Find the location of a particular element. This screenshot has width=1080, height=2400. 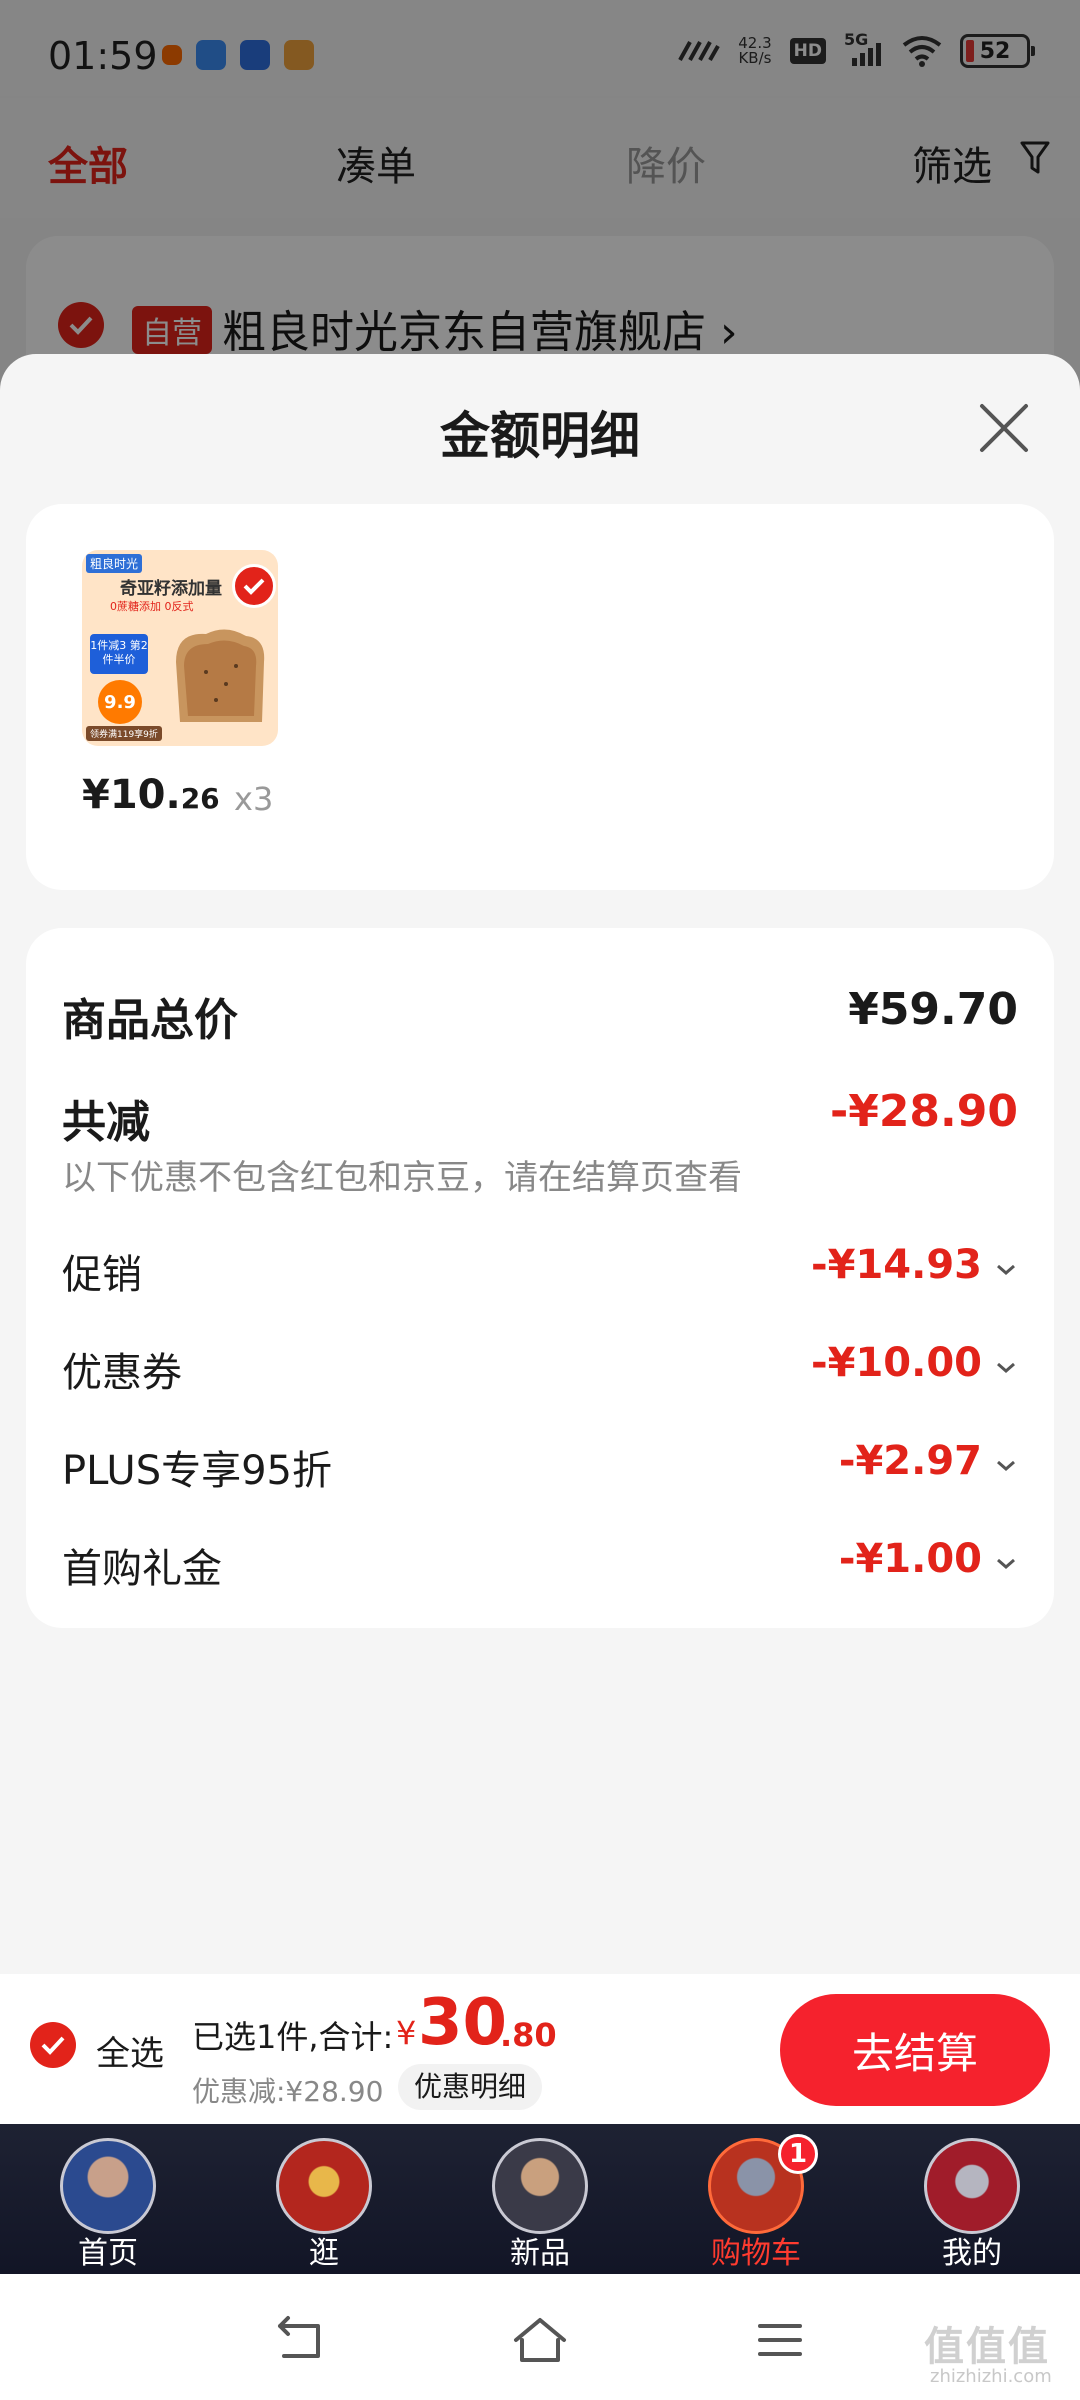

row-total-reduce: 共减 -¥28.90 is located at coordinates (540, 1117).